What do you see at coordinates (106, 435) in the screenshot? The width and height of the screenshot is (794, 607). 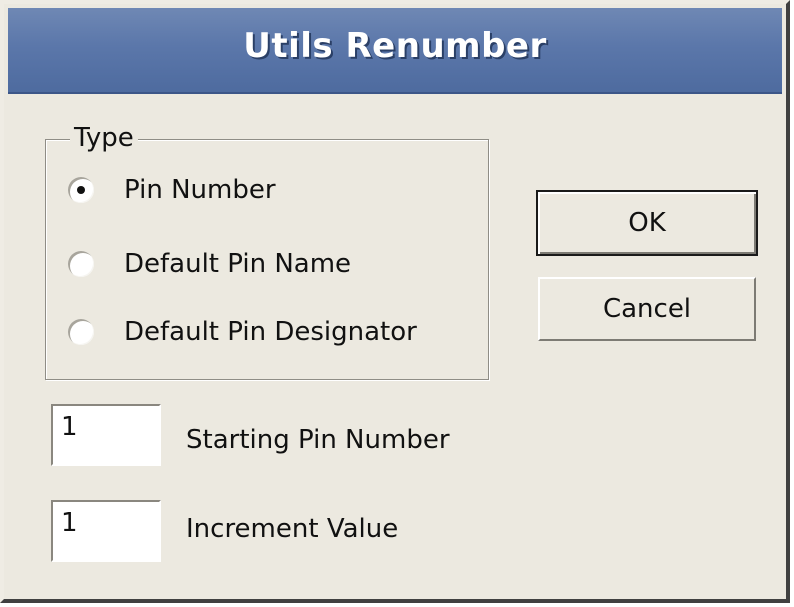 I see `starting-pin-number-input: 1` at bounding box center [106, 435].